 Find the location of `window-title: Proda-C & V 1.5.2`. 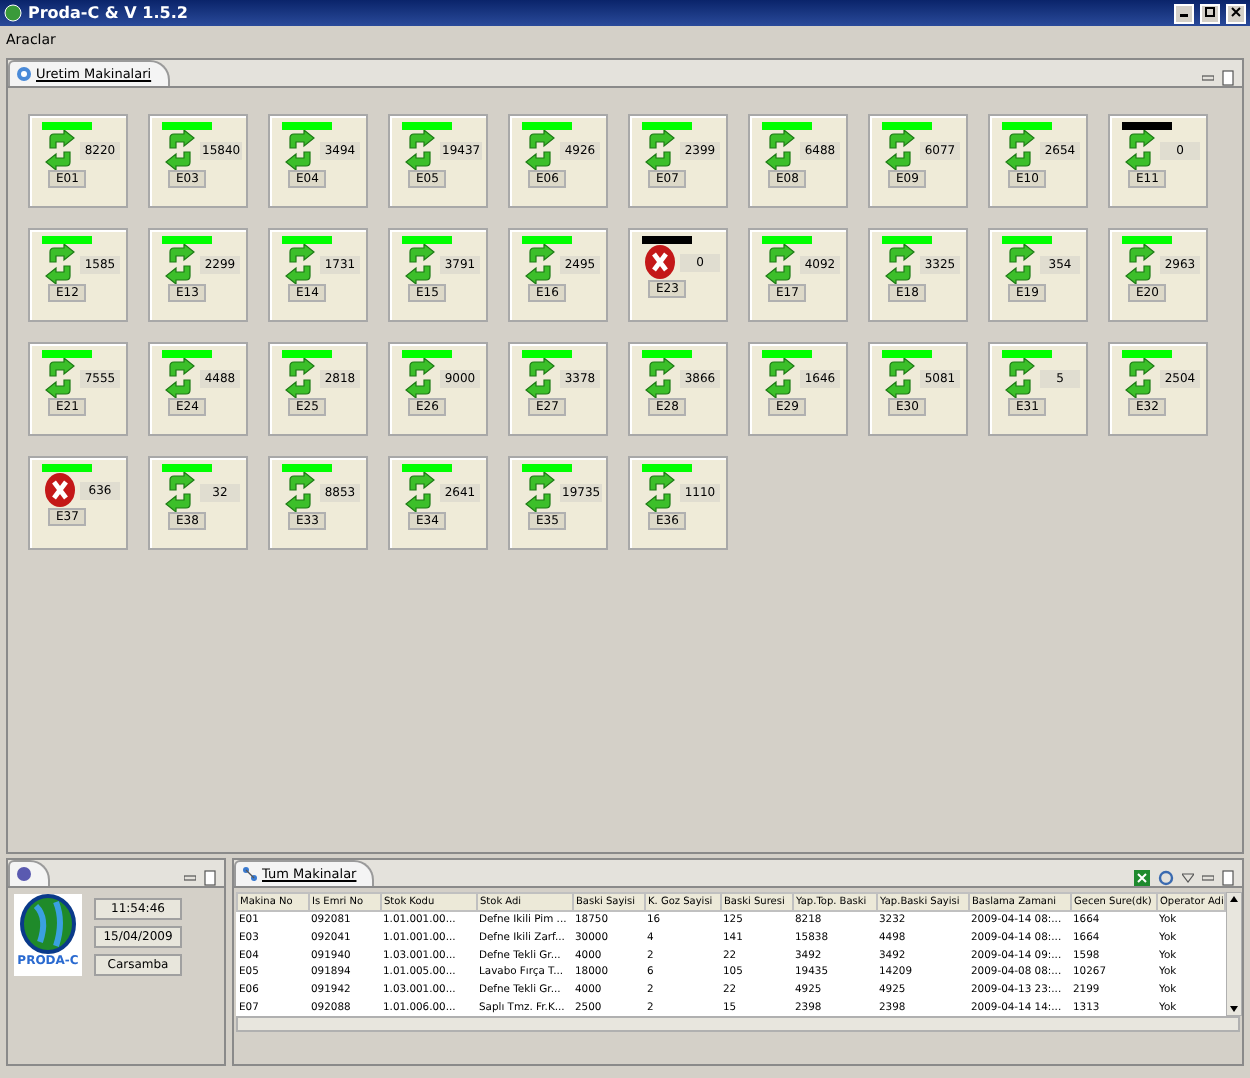

window-title: Proda-C & V 1.5.2 is located at coordinates (109, 13).